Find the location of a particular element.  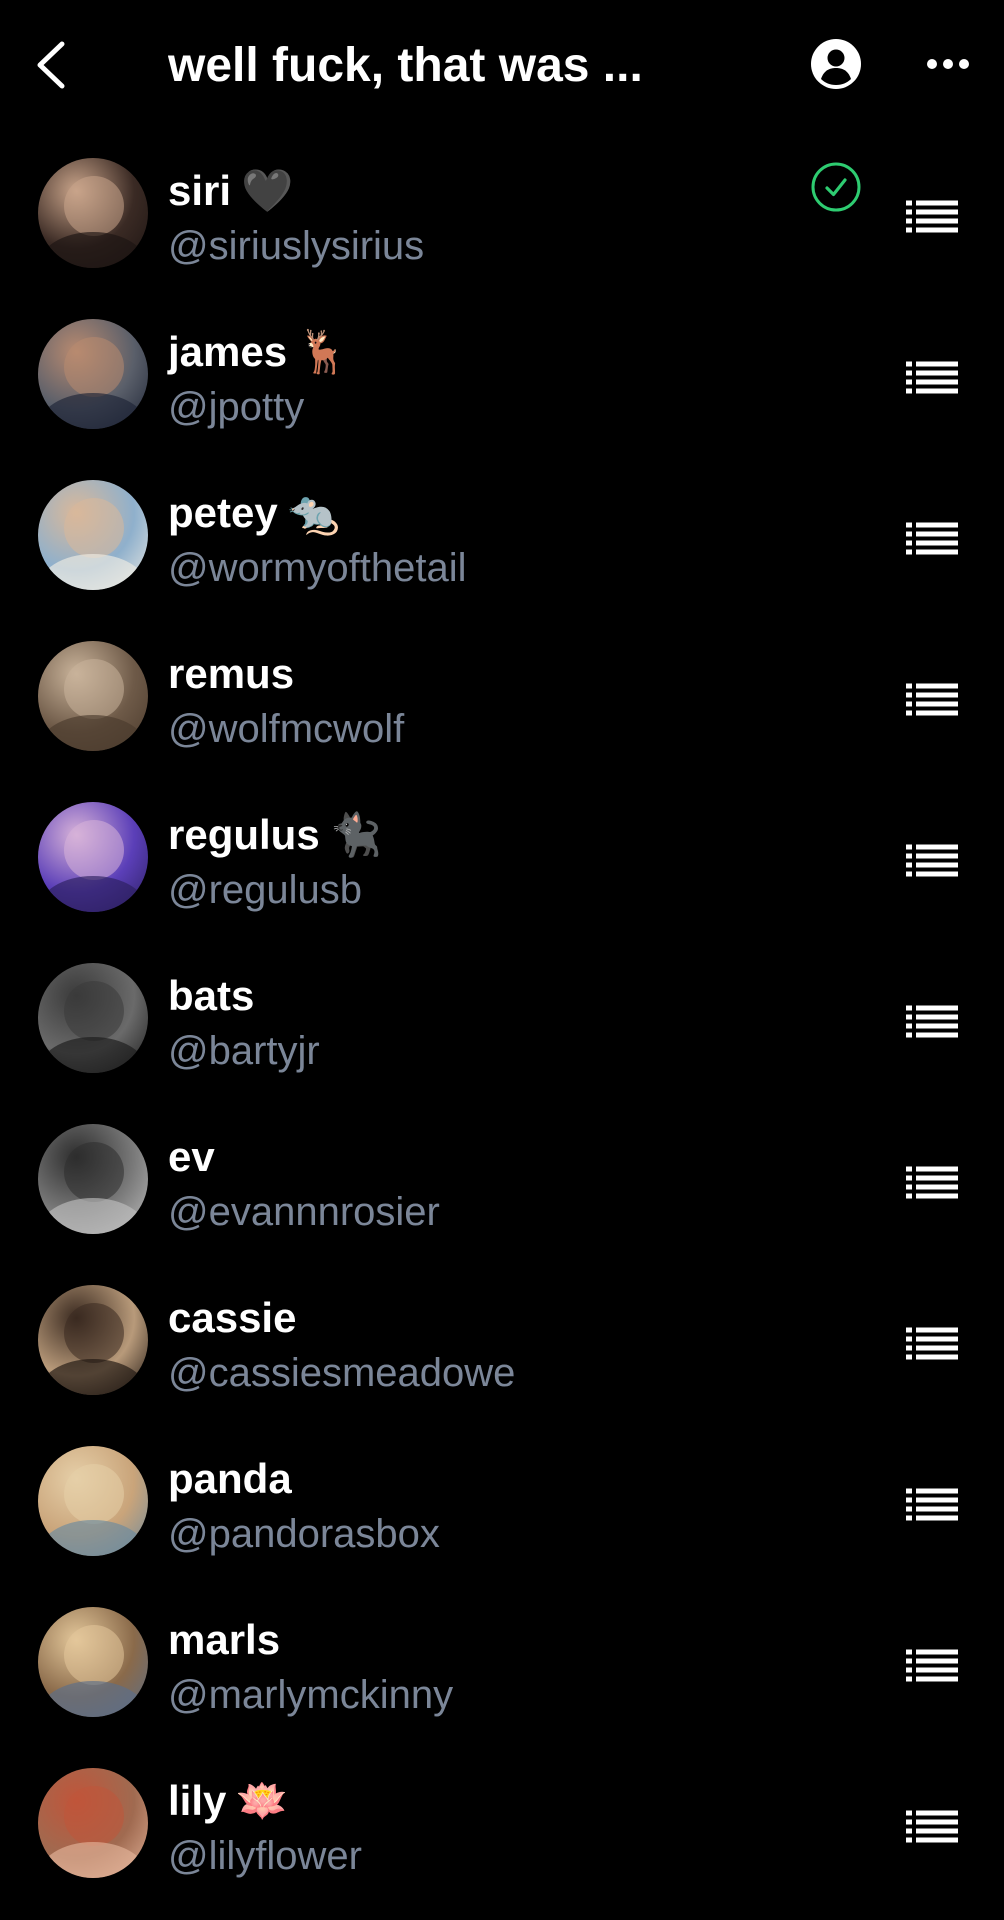

member-name: siri is located at coordinates (200, 190).